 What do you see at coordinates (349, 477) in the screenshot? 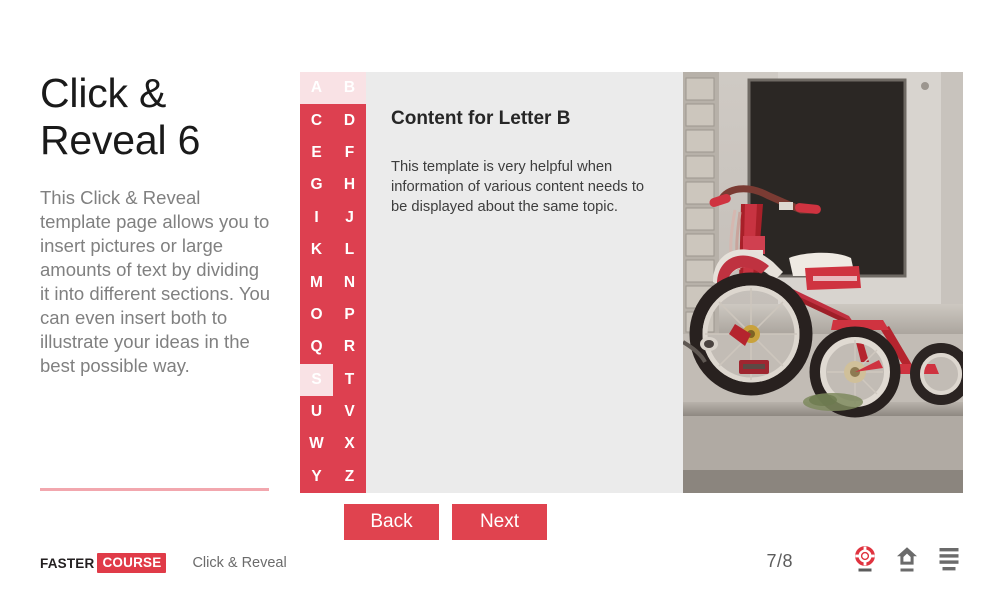
I see `letter-cell-z: Z` at bounding box center [349, 477].